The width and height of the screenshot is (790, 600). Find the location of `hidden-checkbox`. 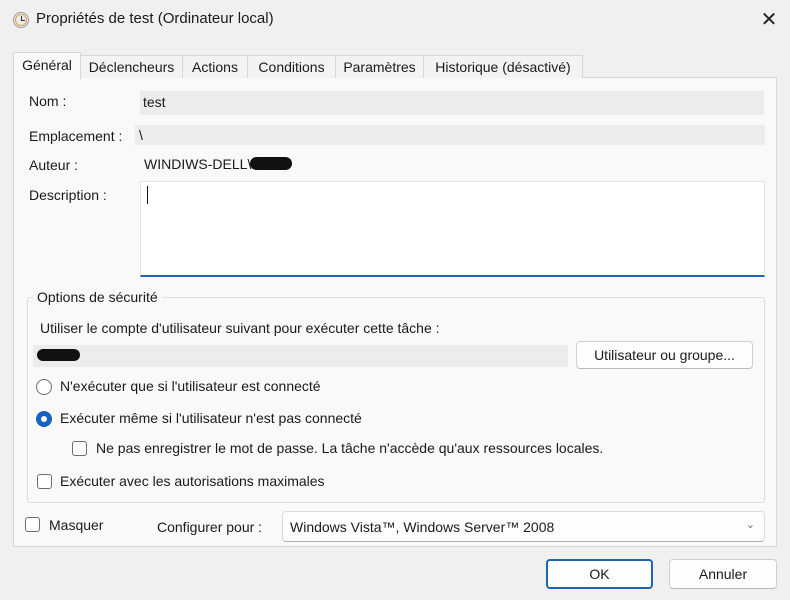

hidden-checkbox is located at coordinates (32, 524).